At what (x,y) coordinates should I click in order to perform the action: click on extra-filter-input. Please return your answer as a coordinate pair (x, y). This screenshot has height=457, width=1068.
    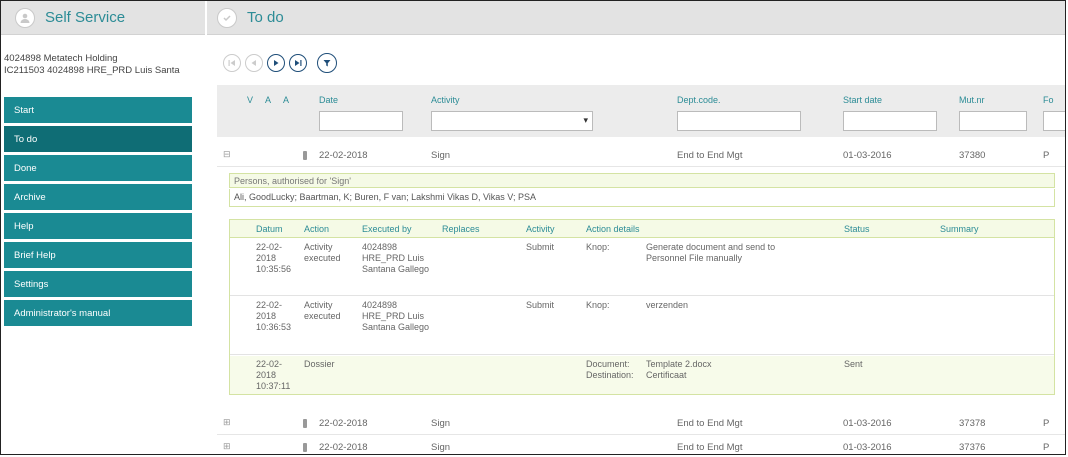
    Looking at the image, I should click on (1054, 121).